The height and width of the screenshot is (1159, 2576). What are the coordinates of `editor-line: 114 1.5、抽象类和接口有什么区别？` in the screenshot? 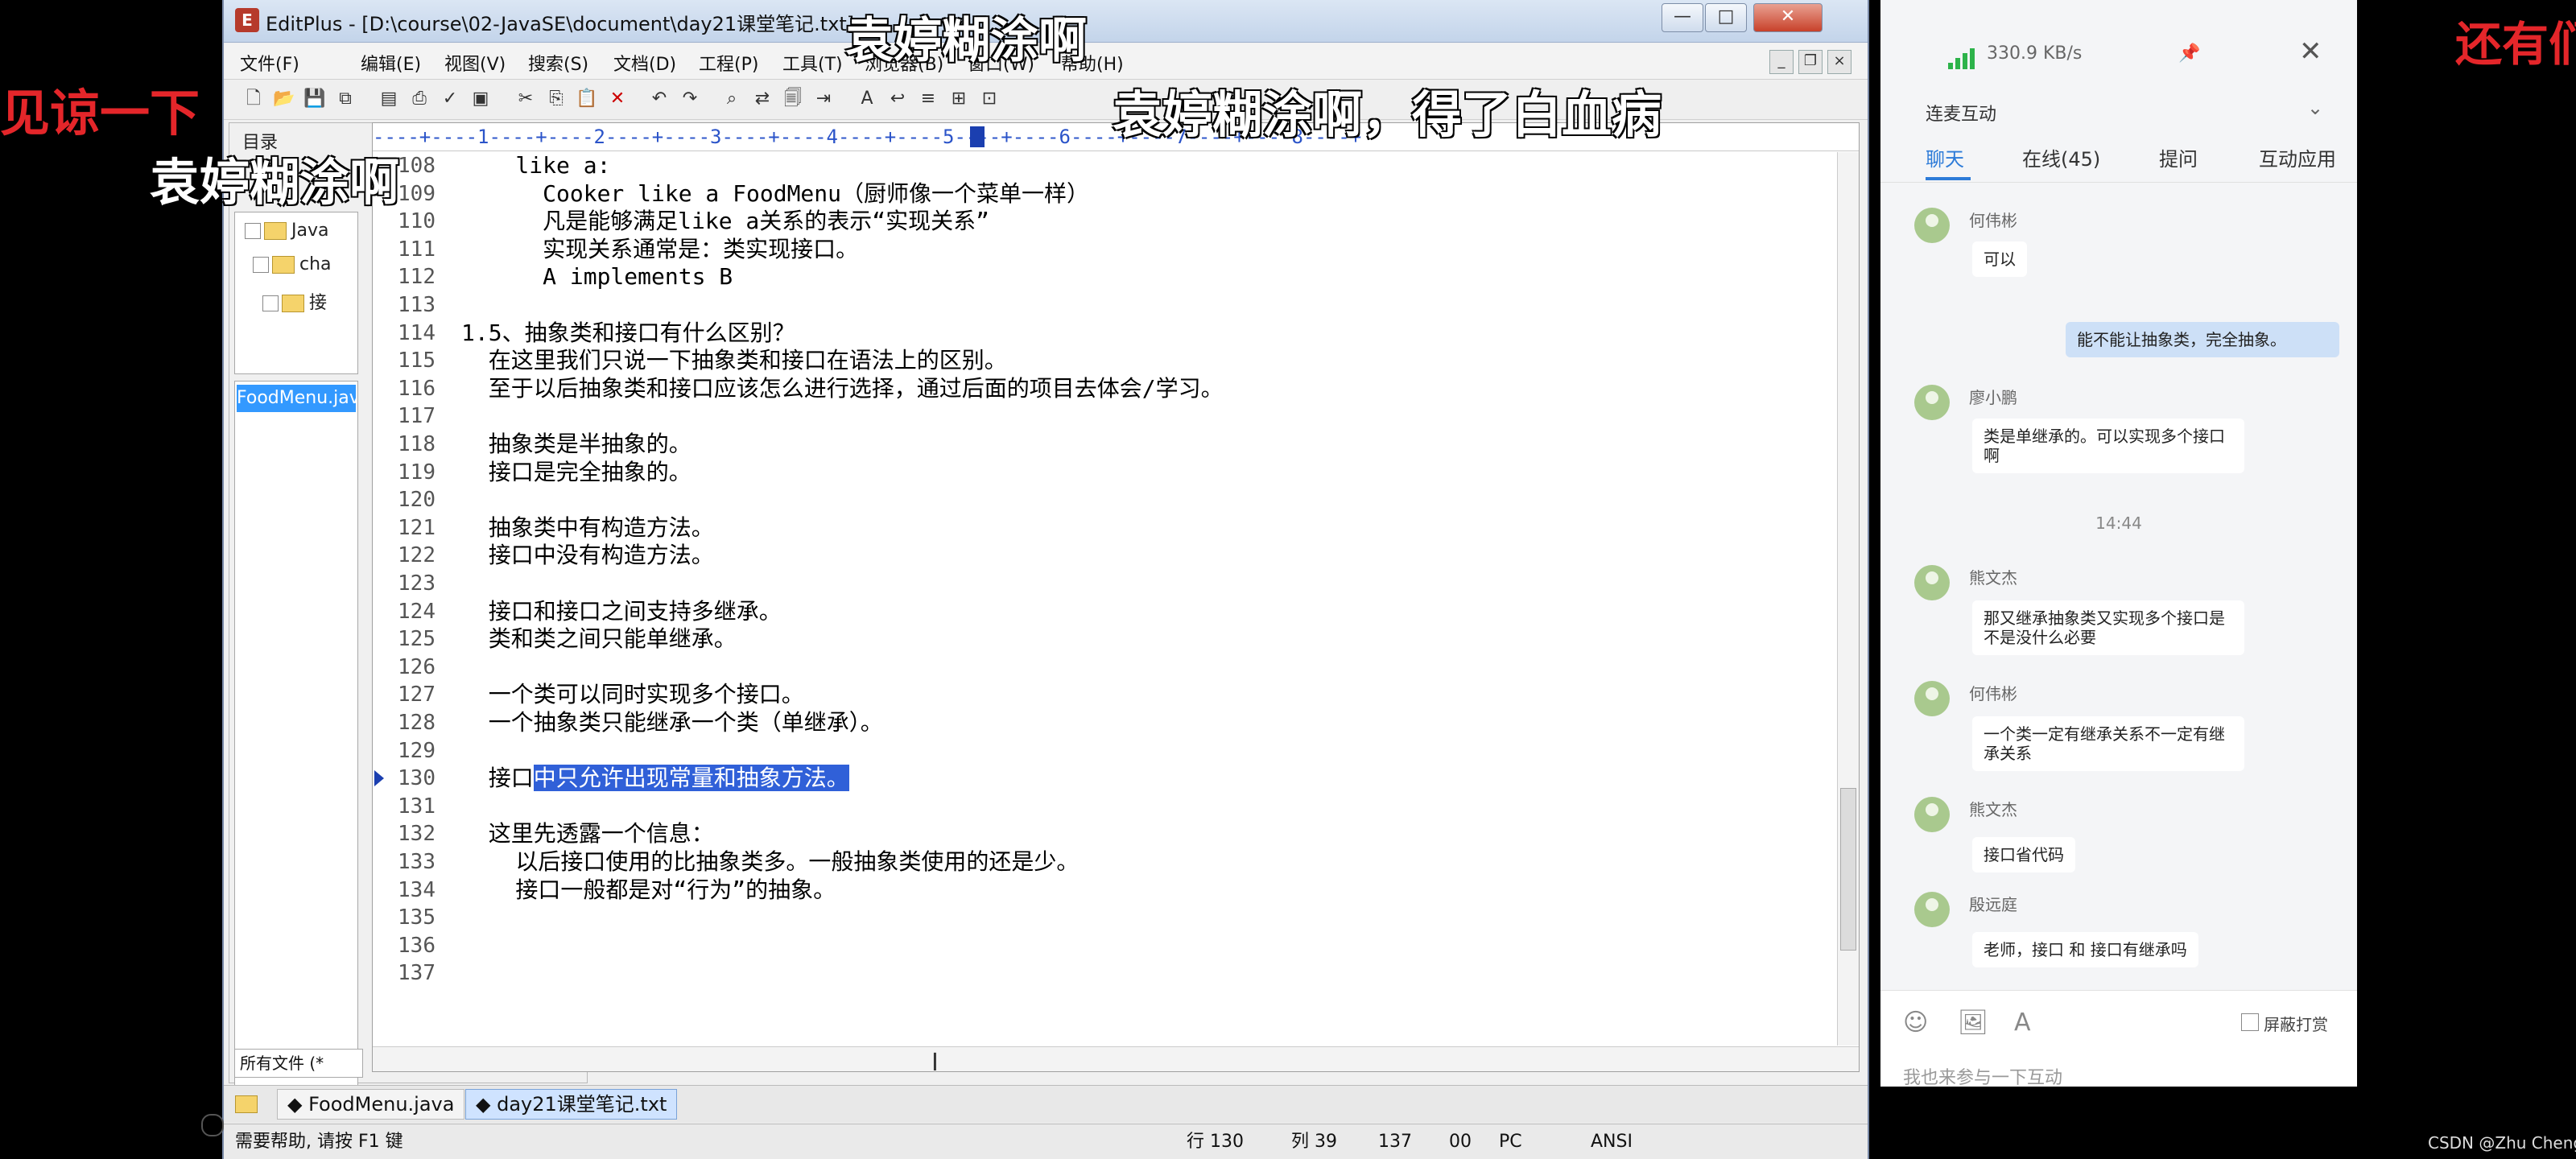 It's located at (1093, 333).